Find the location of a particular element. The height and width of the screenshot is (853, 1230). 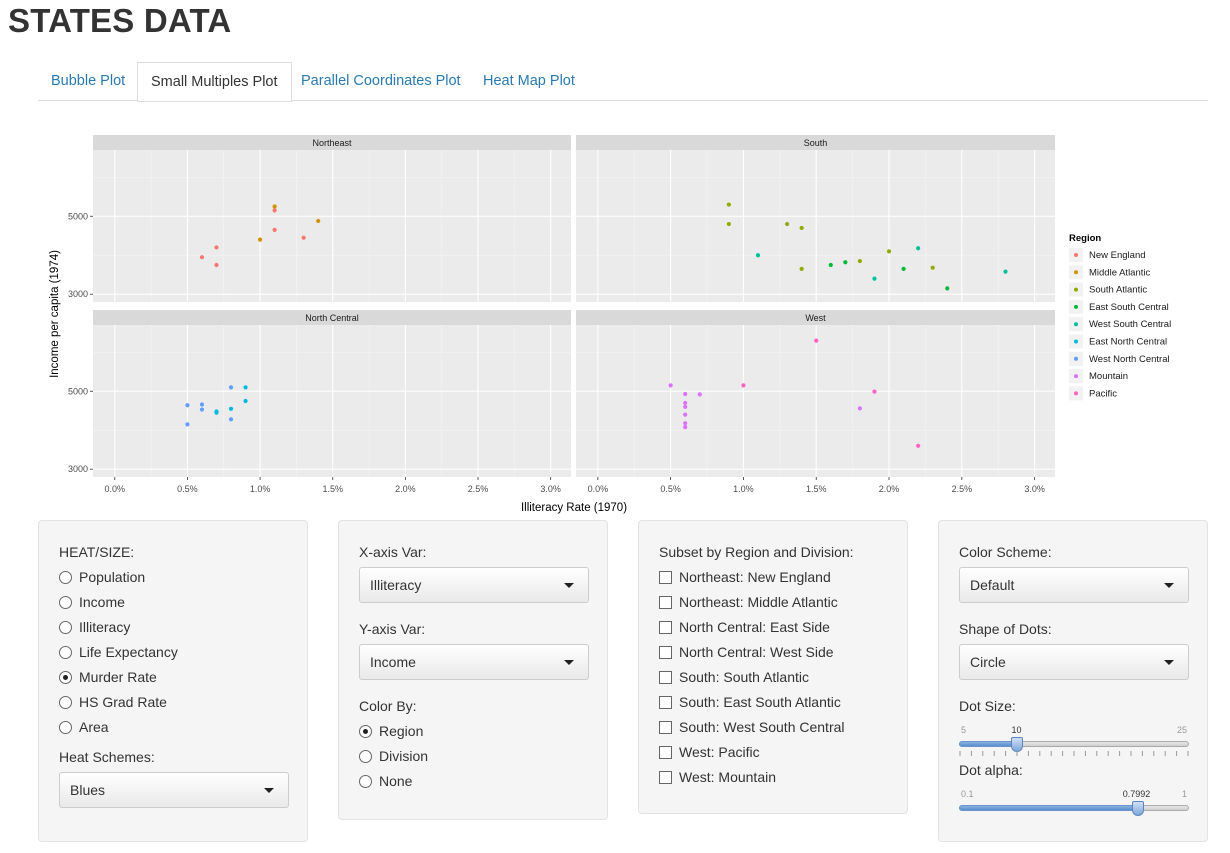

heat-size-option: HS Grad Rate is located at coordinates (123, 702).